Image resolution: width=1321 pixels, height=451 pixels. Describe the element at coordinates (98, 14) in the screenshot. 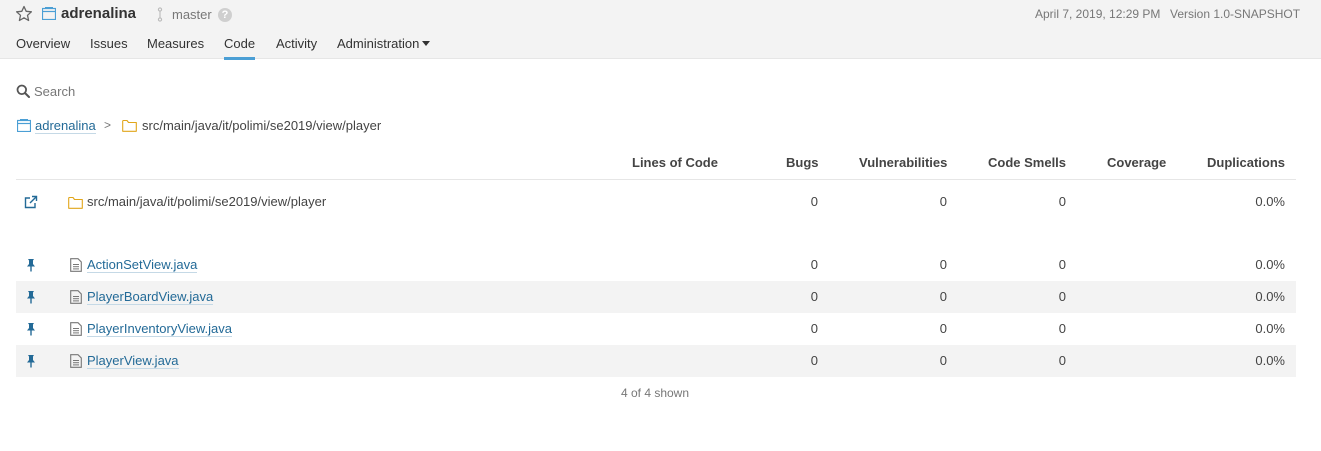

I see `project-name: adrenalina` at that location.